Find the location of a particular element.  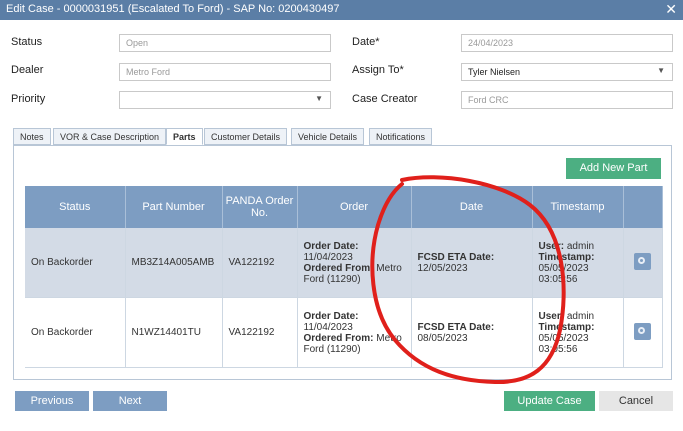

status-field: Open is located at coordinates (225, 43).